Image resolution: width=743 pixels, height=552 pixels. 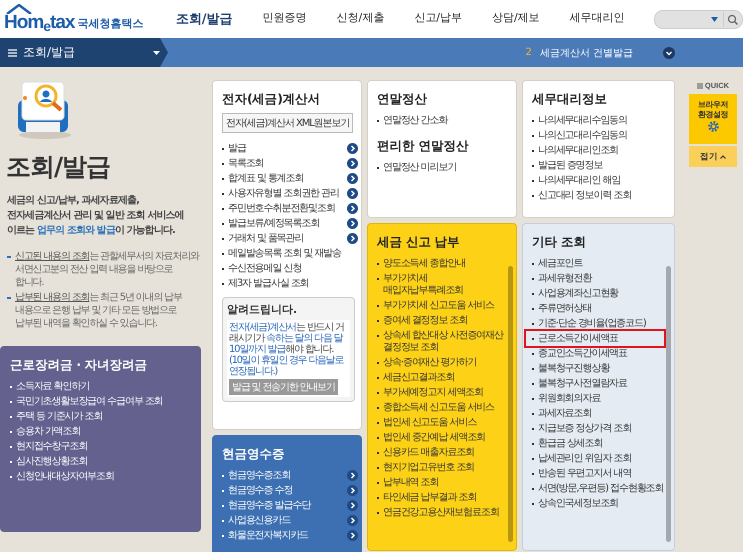 I want to click on menu-link: 주택 등 기준시가 조회, so click(x=106, y=416).